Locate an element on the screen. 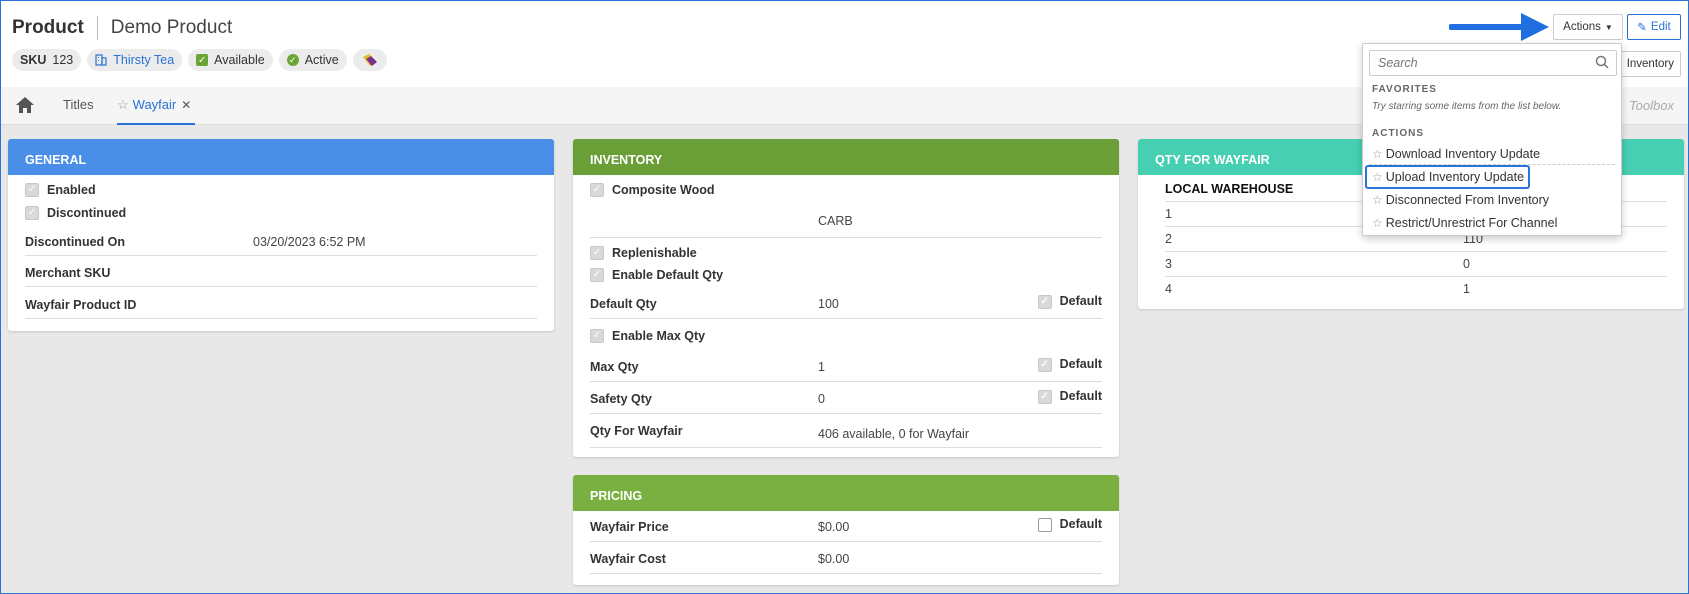  inventory-card-header: INVENTORY is located at coordinates (846, 157).